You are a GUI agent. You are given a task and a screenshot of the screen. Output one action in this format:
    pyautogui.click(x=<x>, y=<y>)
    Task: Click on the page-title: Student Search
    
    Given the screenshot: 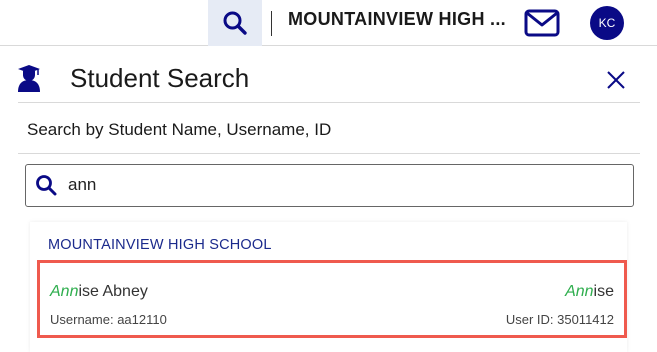 What is the action you would take?
    pyautogui.click(x=160, y=78)
    